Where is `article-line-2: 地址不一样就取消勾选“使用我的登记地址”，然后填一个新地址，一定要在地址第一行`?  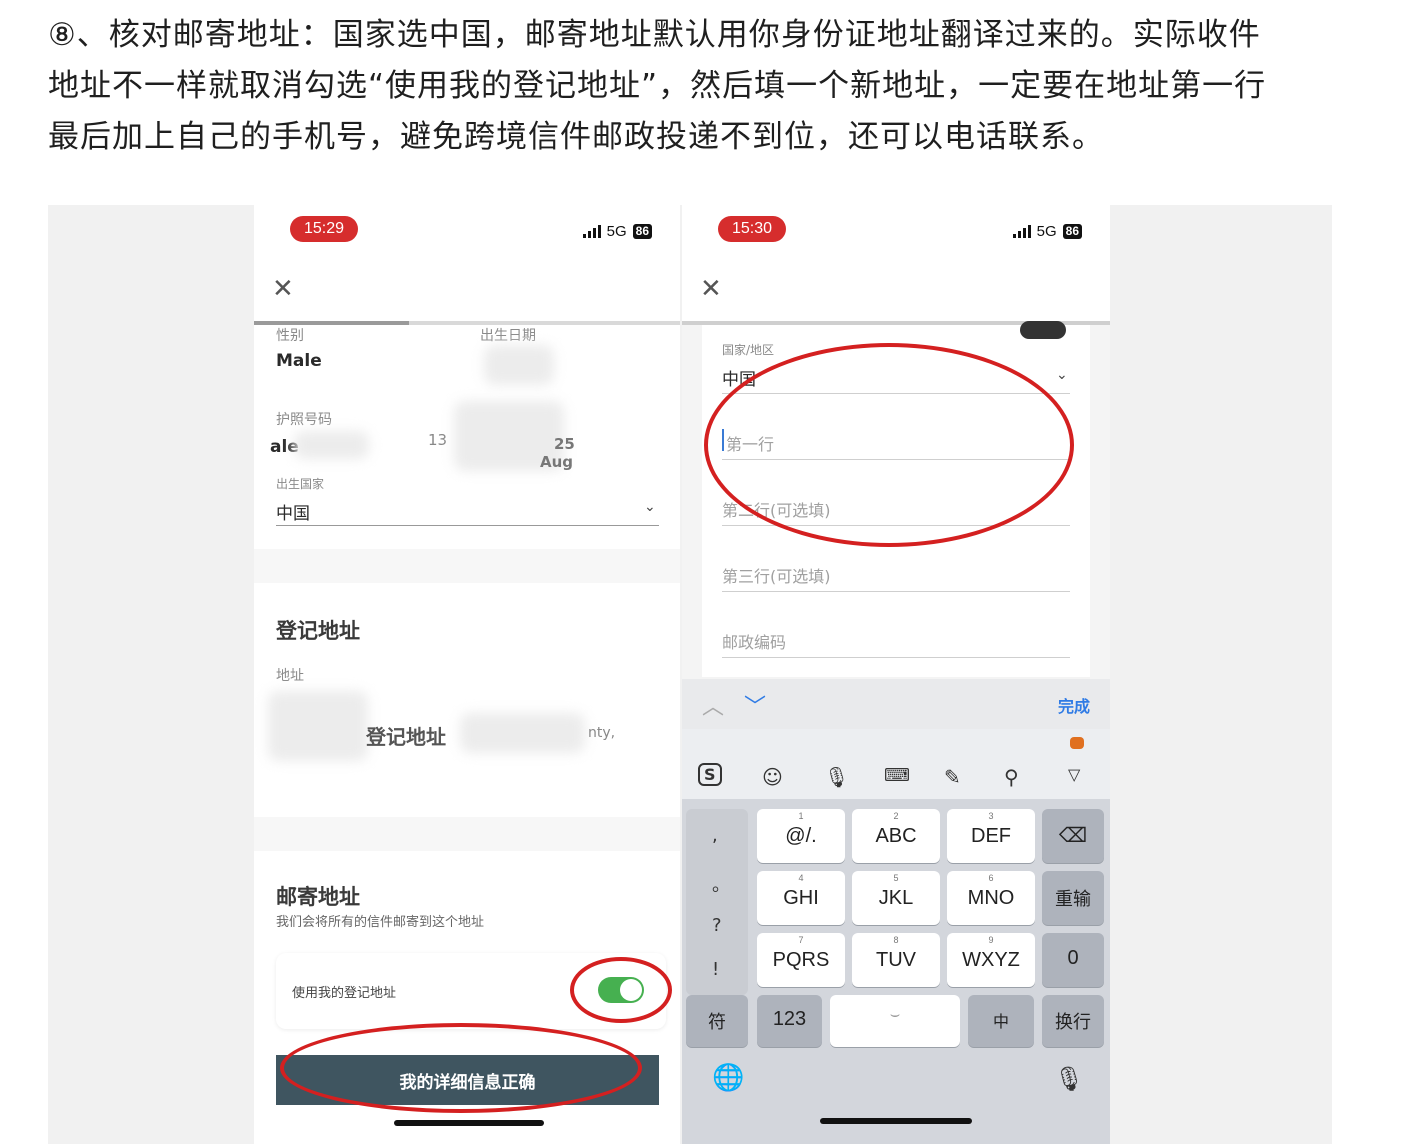 article-line-2: 地址不一样就取消勾选“使用我的登记地址”，然后填一个新地址，一定要在地址第一行 is located at coordinates (657, 86).